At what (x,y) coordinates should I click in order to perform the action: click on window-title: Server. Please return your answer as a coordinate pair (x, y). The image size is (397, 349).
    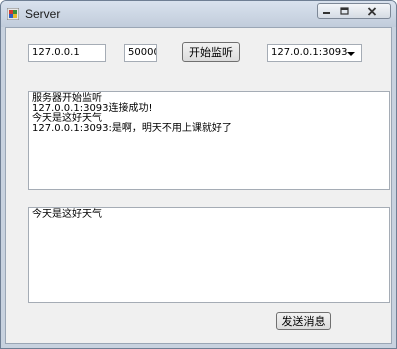
    Looking at the image, I should click on (43, 14).